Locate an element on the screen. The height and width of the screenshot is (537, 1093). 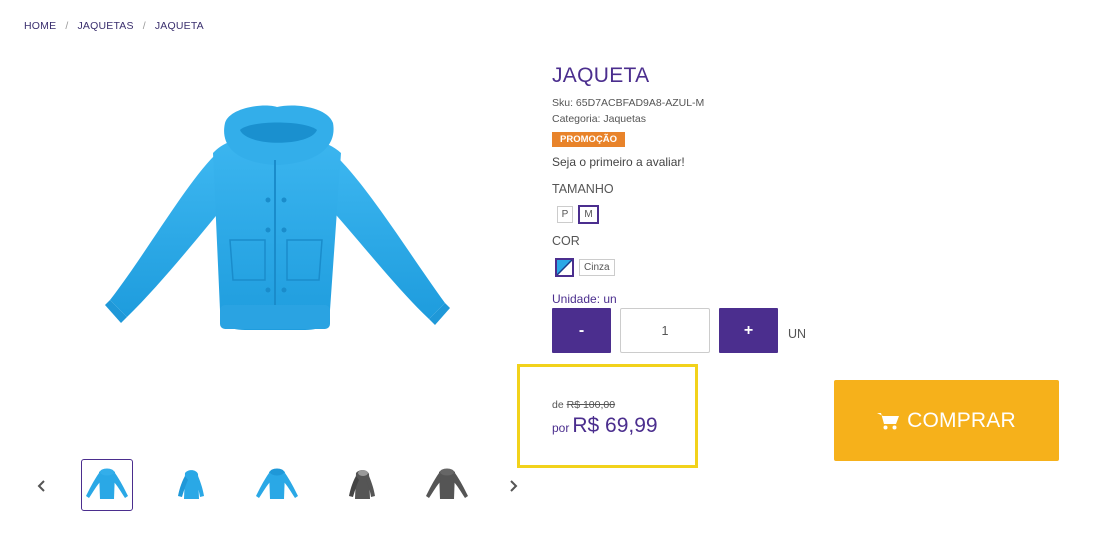
thumbnails-prev-icon is located at coordinates (42, 486).